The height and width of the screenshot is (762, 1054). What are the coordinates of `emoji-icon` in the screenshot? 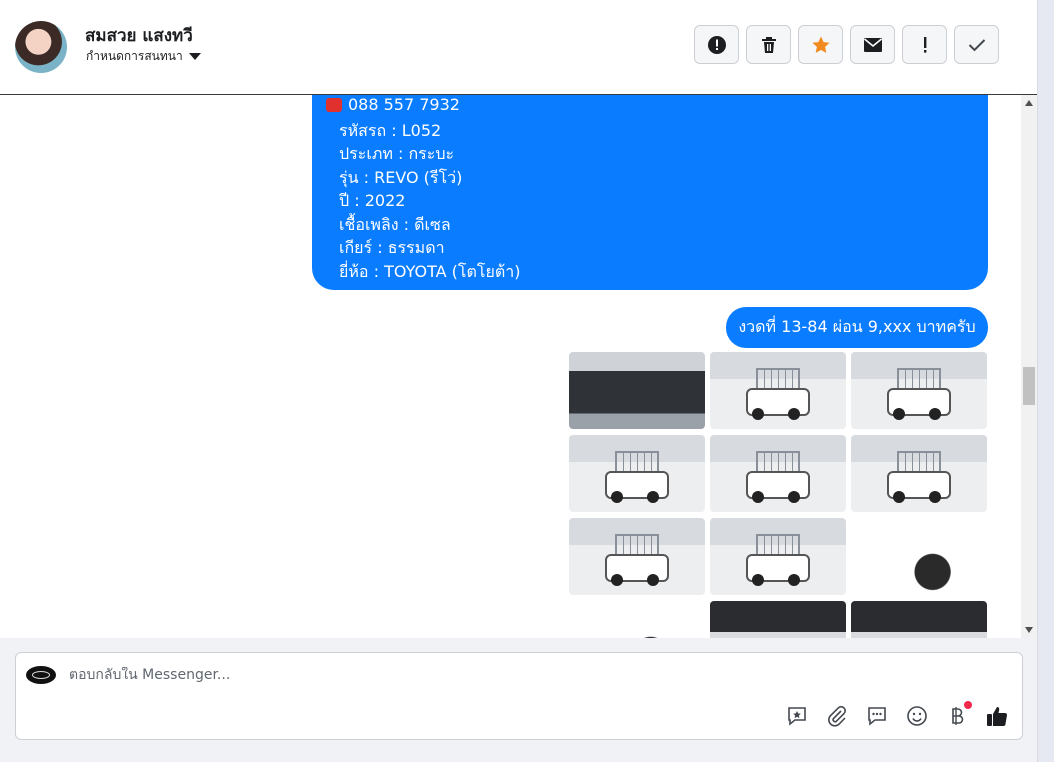 It's located at (917, 716).